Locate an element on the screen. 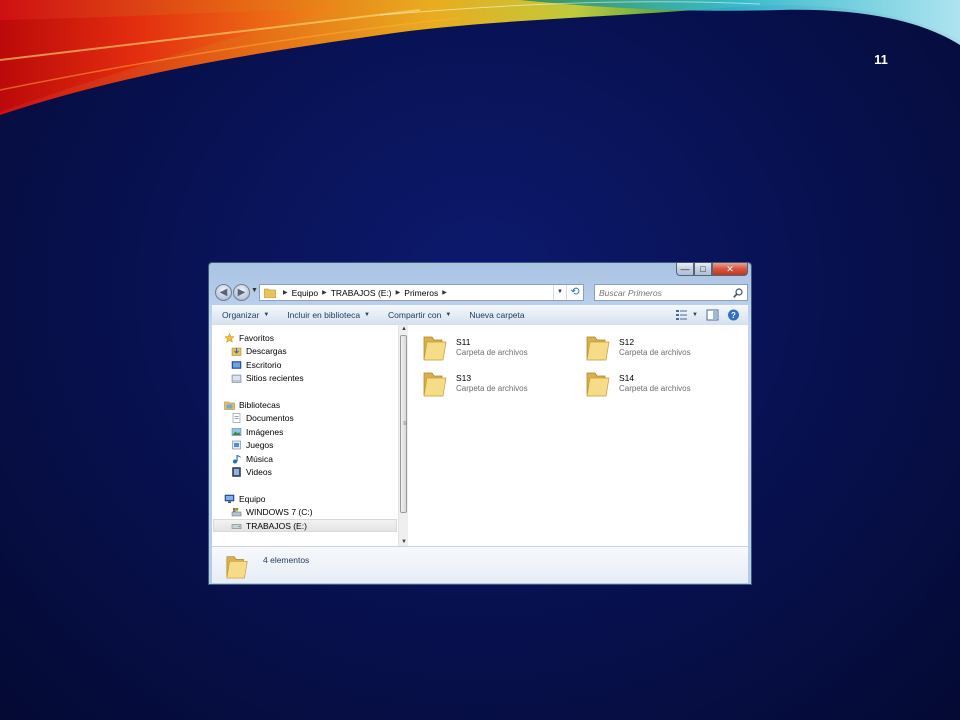 The height and width of the screenshot is (720, 960). preview-pane-icon is located at coordinates (712, 315).